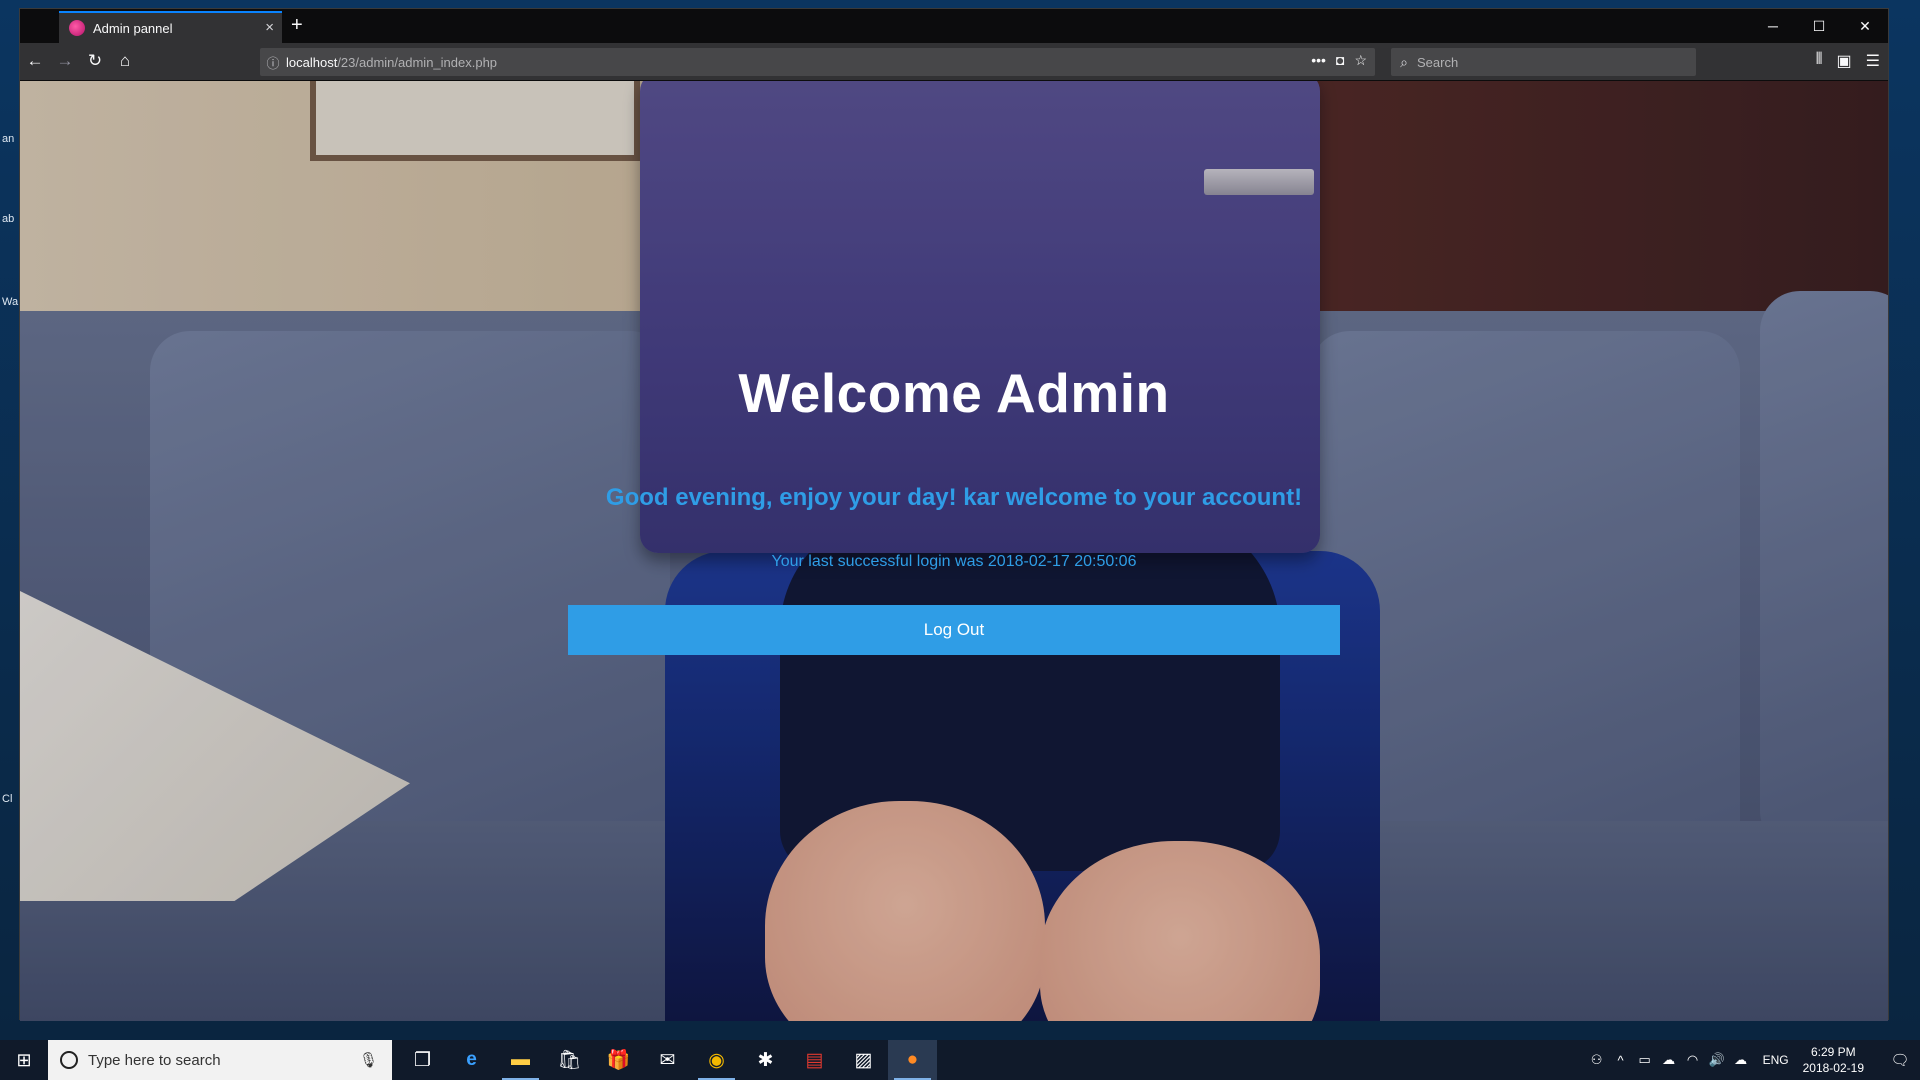 The image size is (1920, 1080). What do you see at coordinates (954, 393) in the screenshot?
I see `page-title: Welcome Admin` at bounding box center [954, 393].